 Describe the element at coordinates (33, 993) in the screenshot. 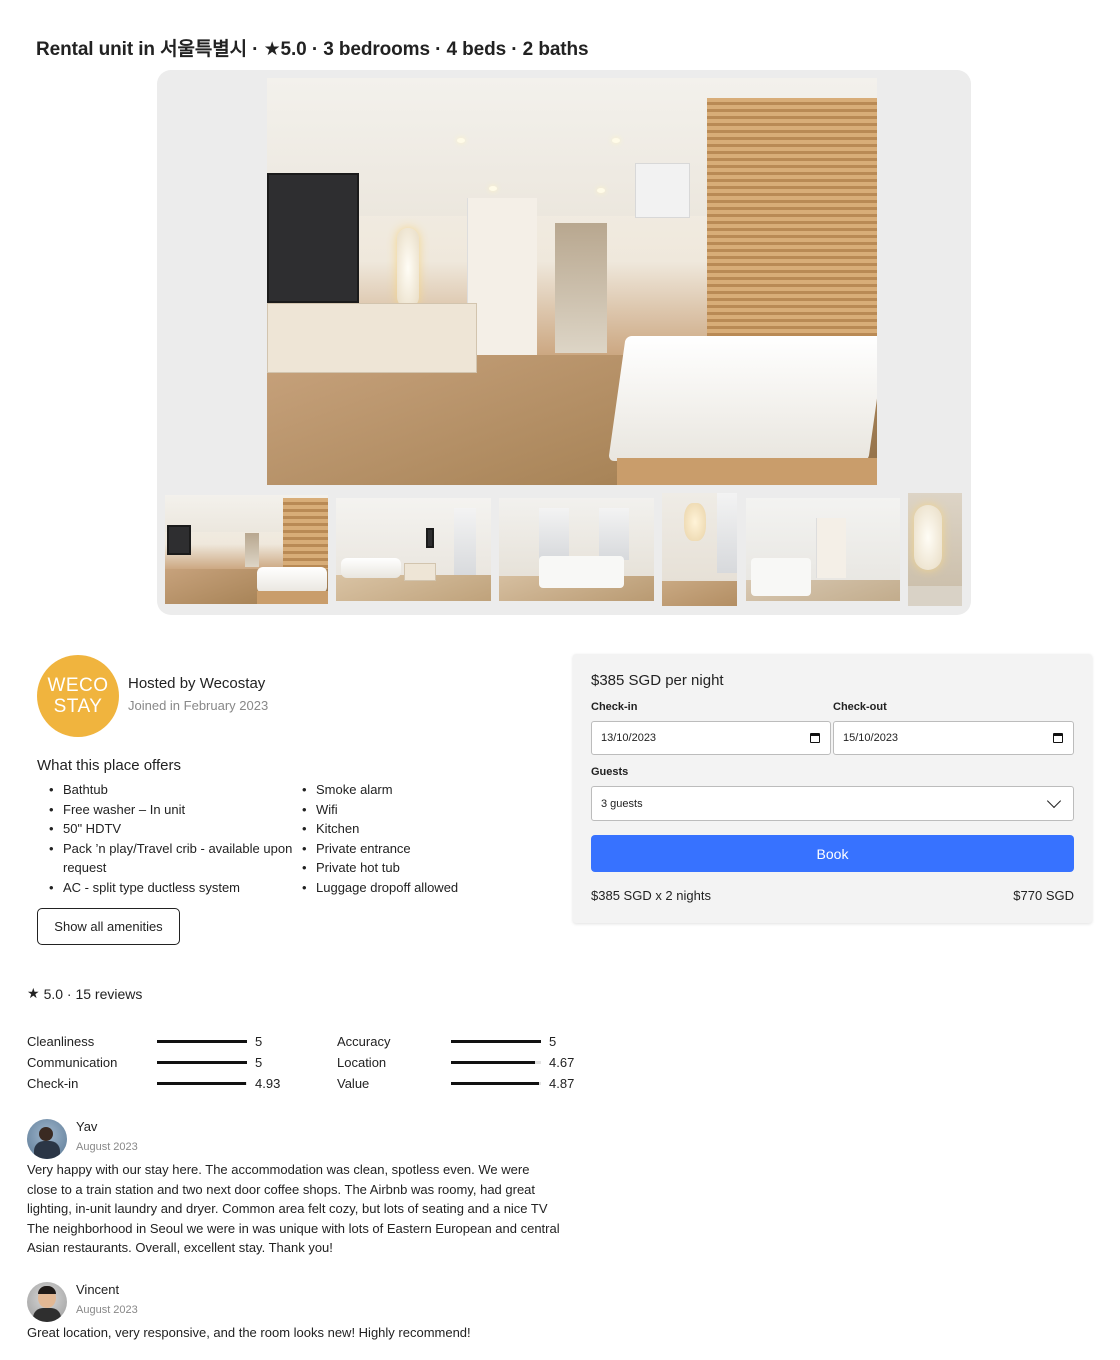

I see `star-icon: ★` at that location.